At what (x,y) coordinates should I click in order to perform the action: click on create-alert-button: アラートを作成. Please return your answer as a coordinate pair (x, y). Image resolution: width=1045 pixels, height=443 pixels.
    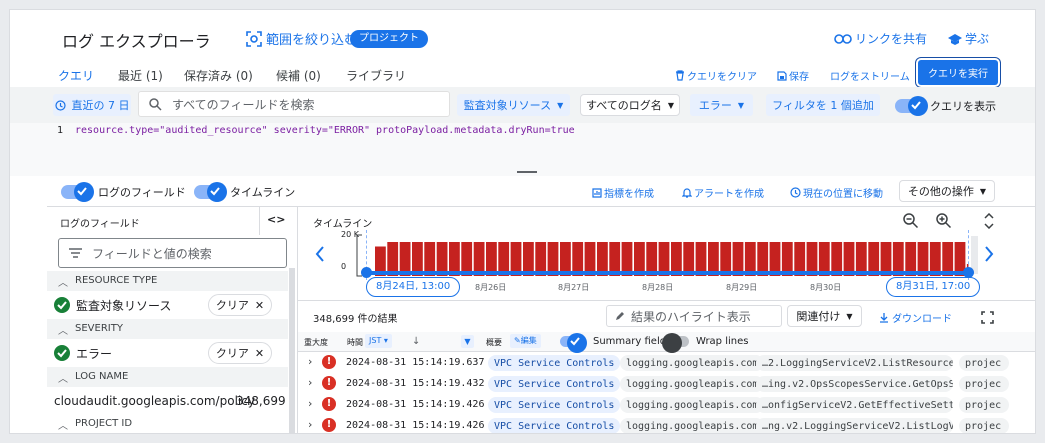
    Looking at the image, I should click on (723, 192).